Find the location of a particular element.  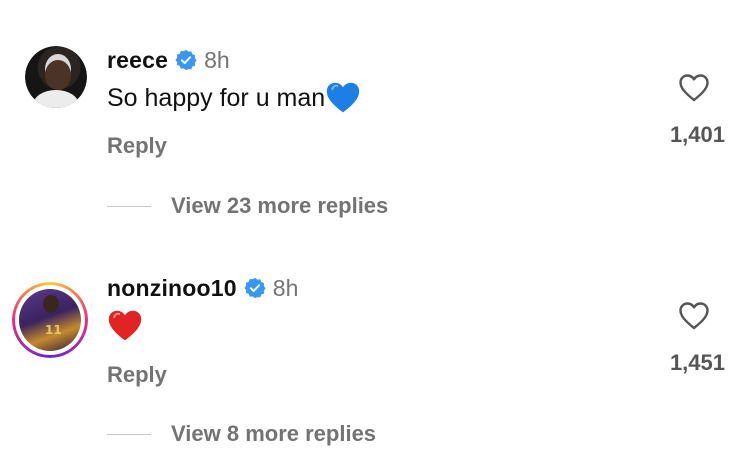

avatar-image: 11 is located at coordinates (50, 320).